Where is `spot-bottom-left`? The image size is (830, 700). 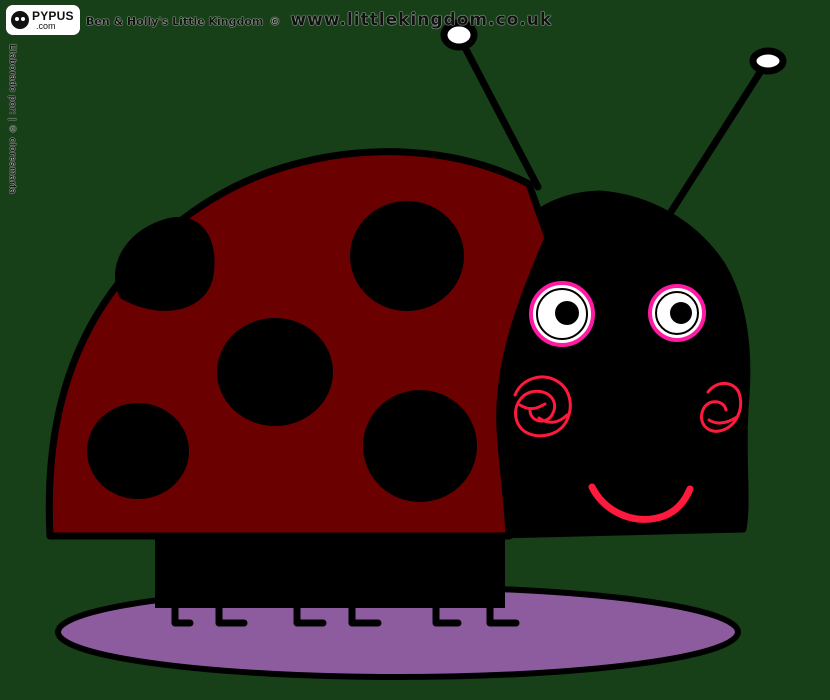
spot-bottom-left is located at coordinates (138, 451).